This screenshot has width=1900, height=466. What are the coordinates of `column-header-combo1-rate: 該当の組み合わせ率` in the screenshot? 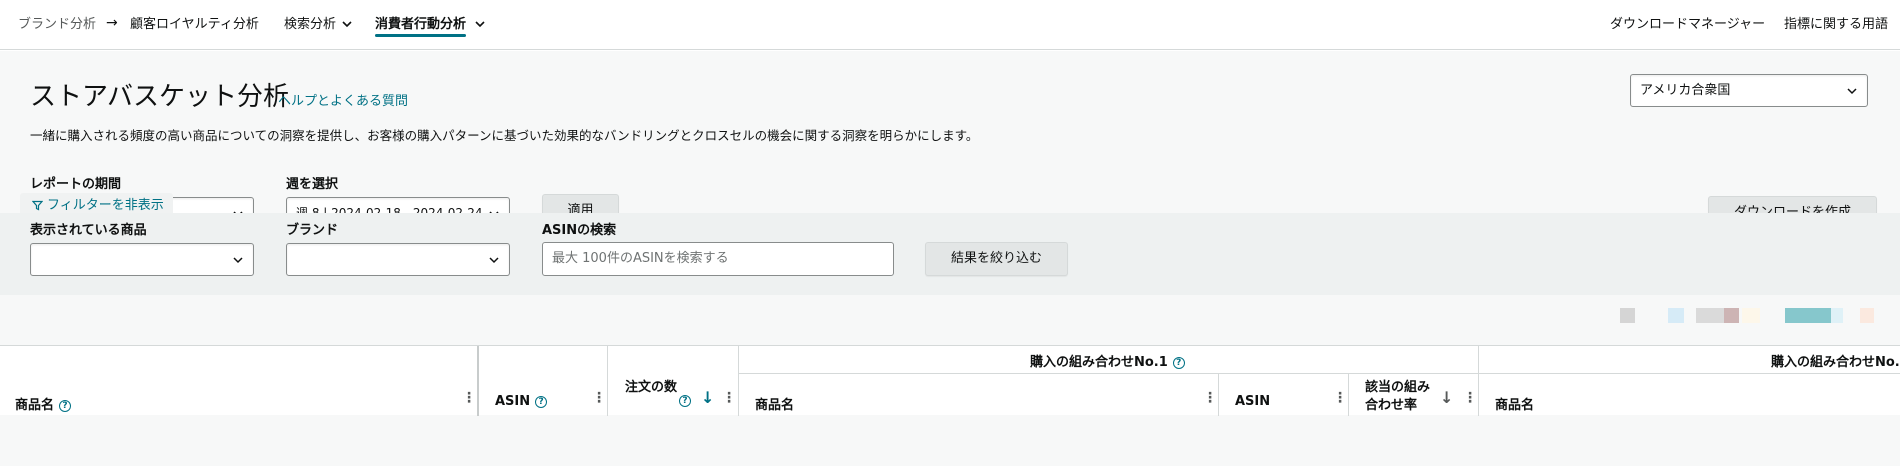 It's located at (1400, 397).